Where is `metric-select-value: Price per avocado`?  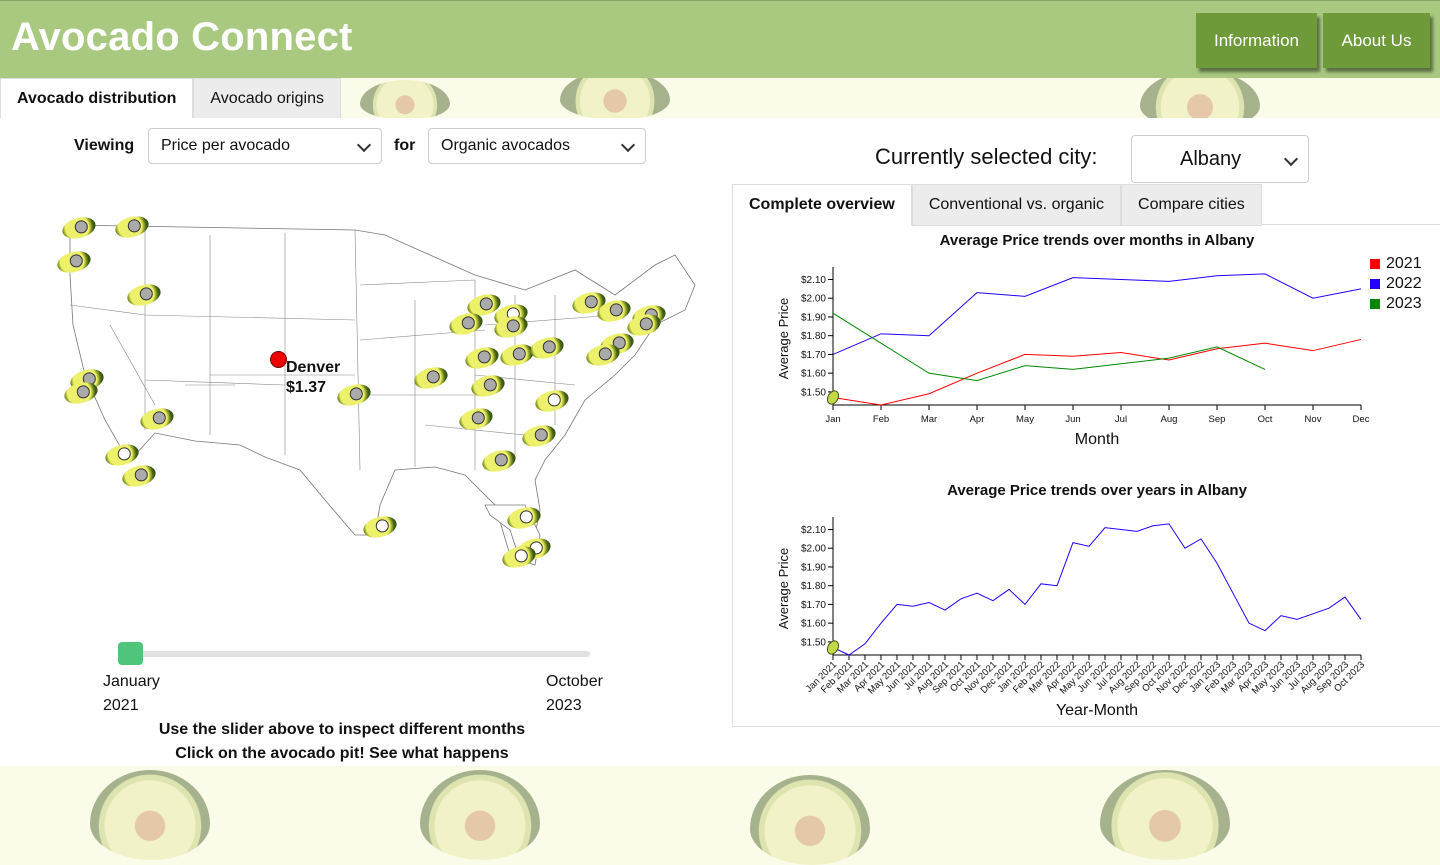
metric-select-value: Price per avocado is located at coordinates (225, 145).